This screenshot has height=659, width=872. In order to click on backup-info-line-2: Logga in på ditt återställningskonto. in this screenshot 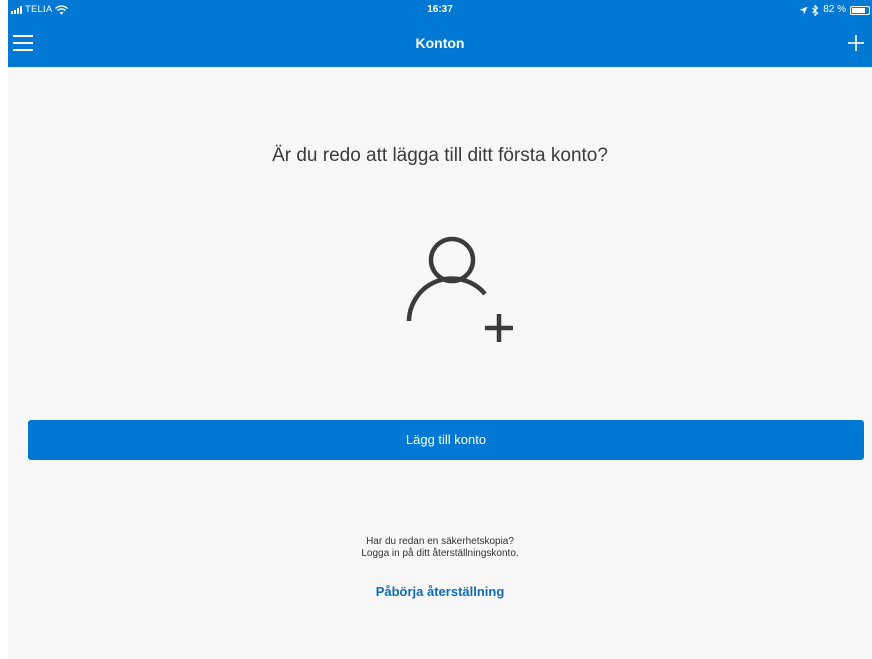, I will do `click(440, 553)`.